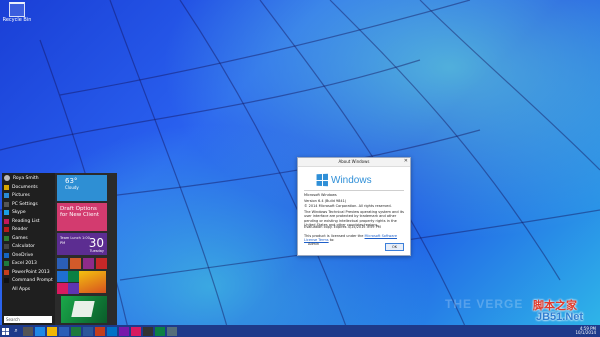 The image size is (600, 337). Describe the element at coordinates (92, 282) in the screenshot. I see `sports-tile` at that location.